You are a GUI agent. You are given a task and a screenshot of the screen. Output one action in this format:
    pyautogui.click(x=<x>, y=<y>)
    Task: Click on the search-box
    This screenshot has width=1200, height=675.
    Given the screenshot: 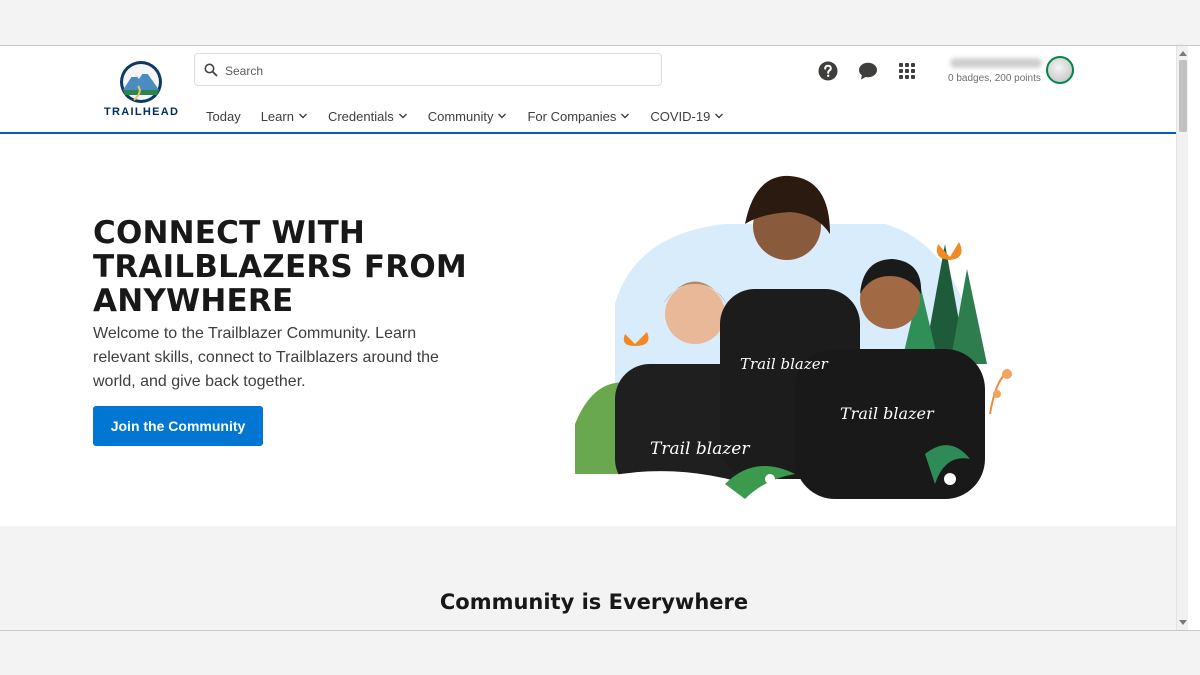 What is the action you would take?
    pyautogui.click(x=428, y=69)
    